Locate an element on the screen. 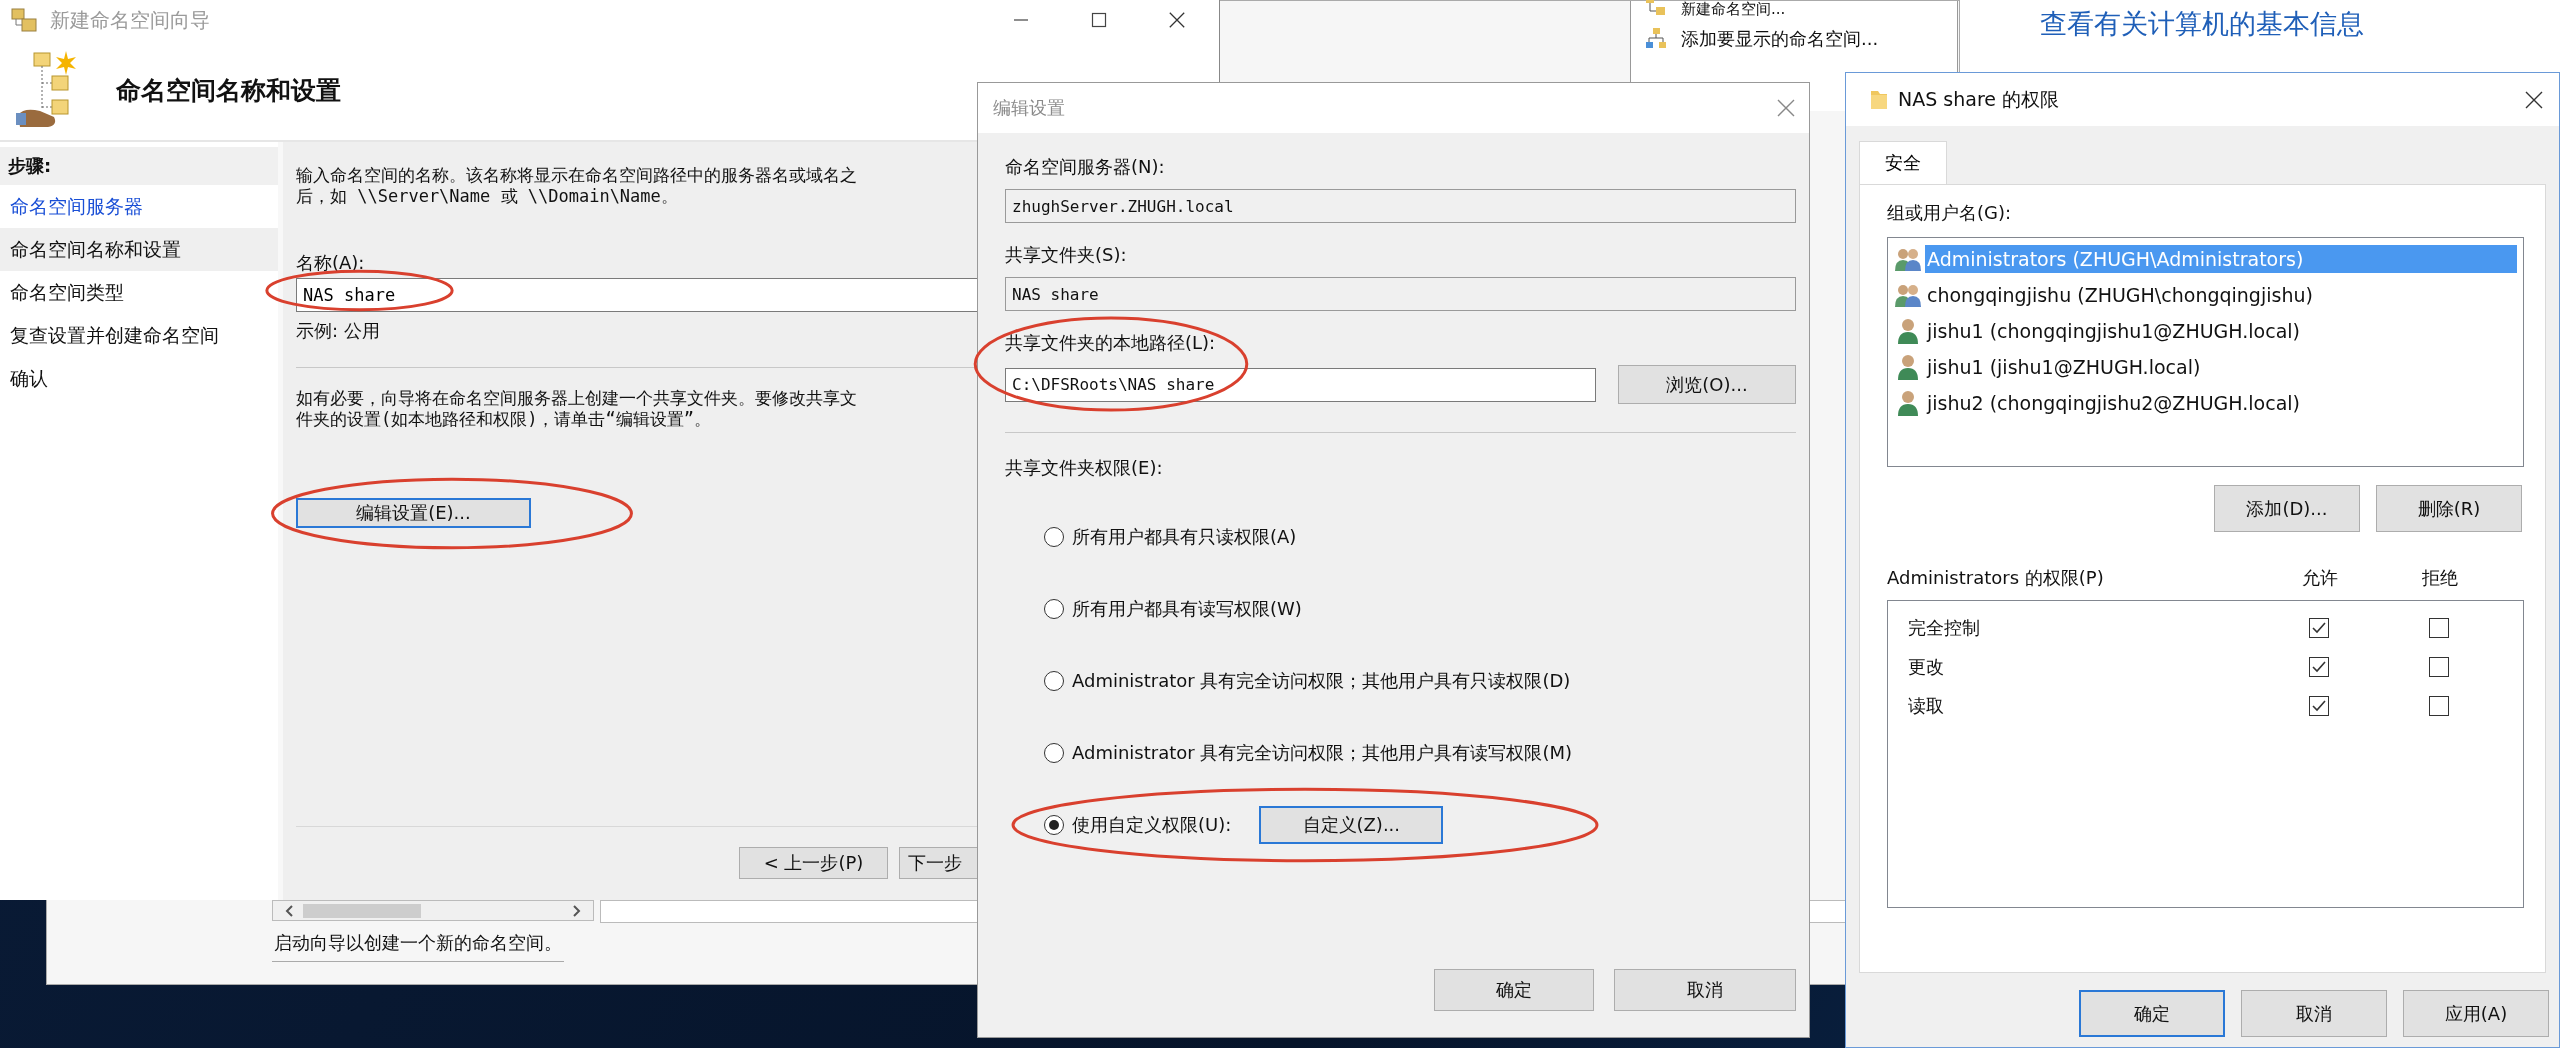 The height and width of the screenshot is (1048, 2560). instruction-text: 输入命名空间的名称。该名称将显示在命名空间路径中的服务器名或域名之 后，如 \\Server\Name 或 \\Domain\Name。 is located at coordinates (576, 186).